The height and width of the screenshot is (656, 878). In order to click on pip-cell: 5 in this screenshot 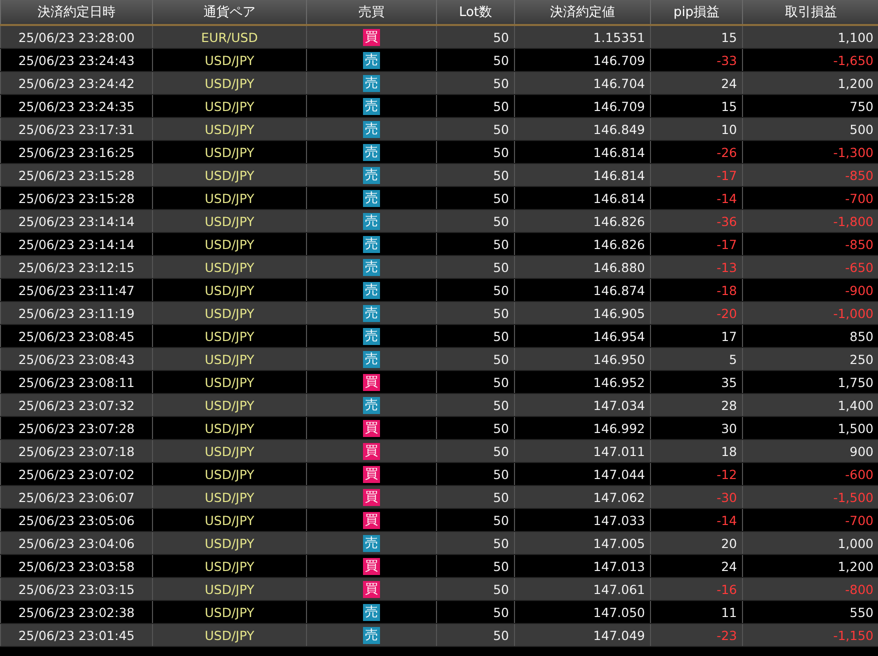, I will do `click(696, 359)`.